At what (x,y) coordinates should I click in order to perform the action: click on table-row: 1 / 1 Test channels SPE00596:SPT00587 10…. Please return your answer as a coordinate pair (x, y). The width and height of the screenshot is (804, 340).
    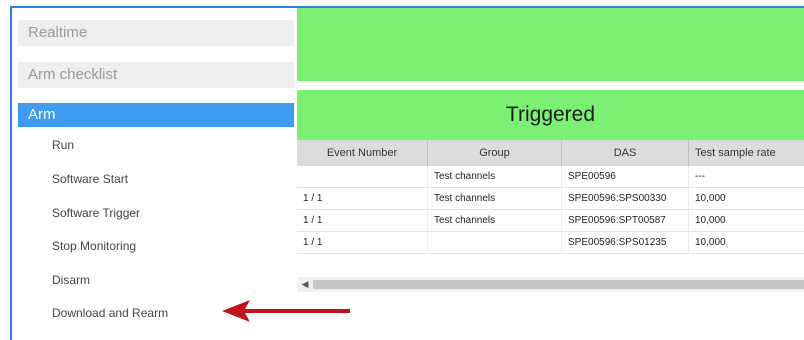
    Looking at the image, I should click on (550, 221).